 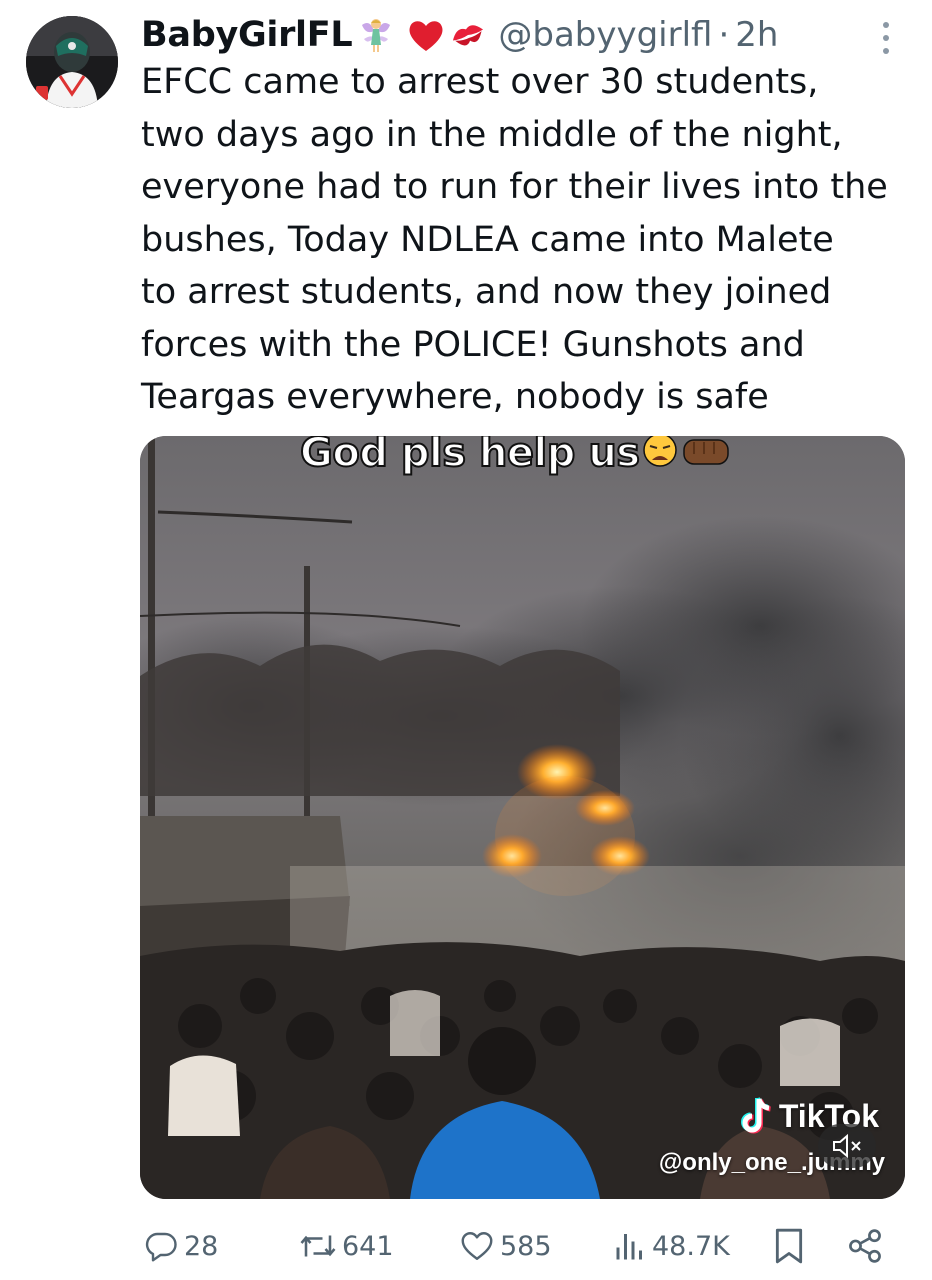 I want to click on speaker-muted-icon, so click(x=847, y=1146).